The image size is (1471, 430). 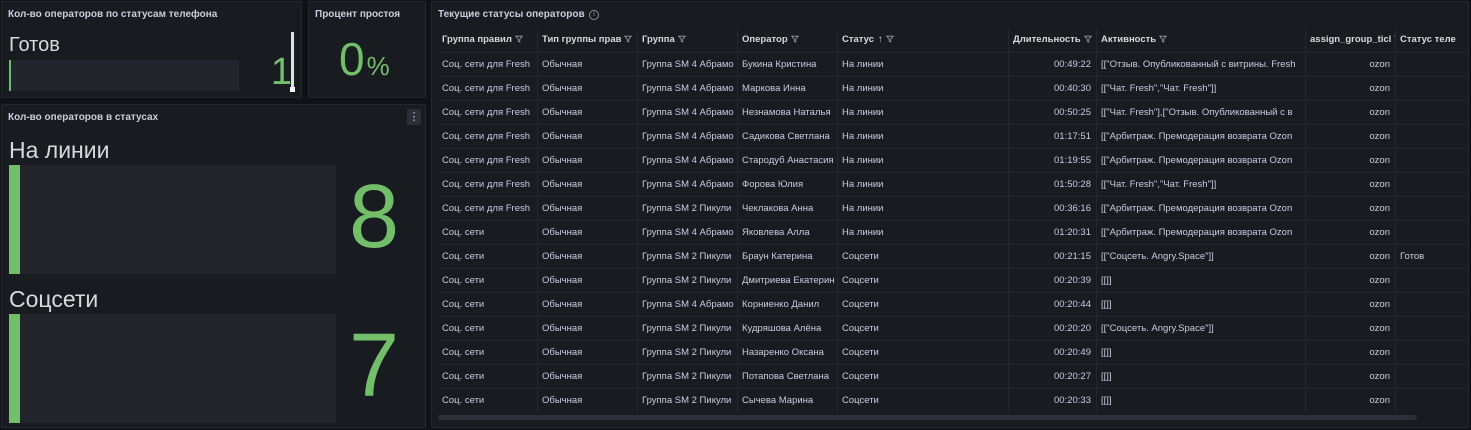 I want to click on table-cell: 01:19:55, so click(x=1053, y=161).